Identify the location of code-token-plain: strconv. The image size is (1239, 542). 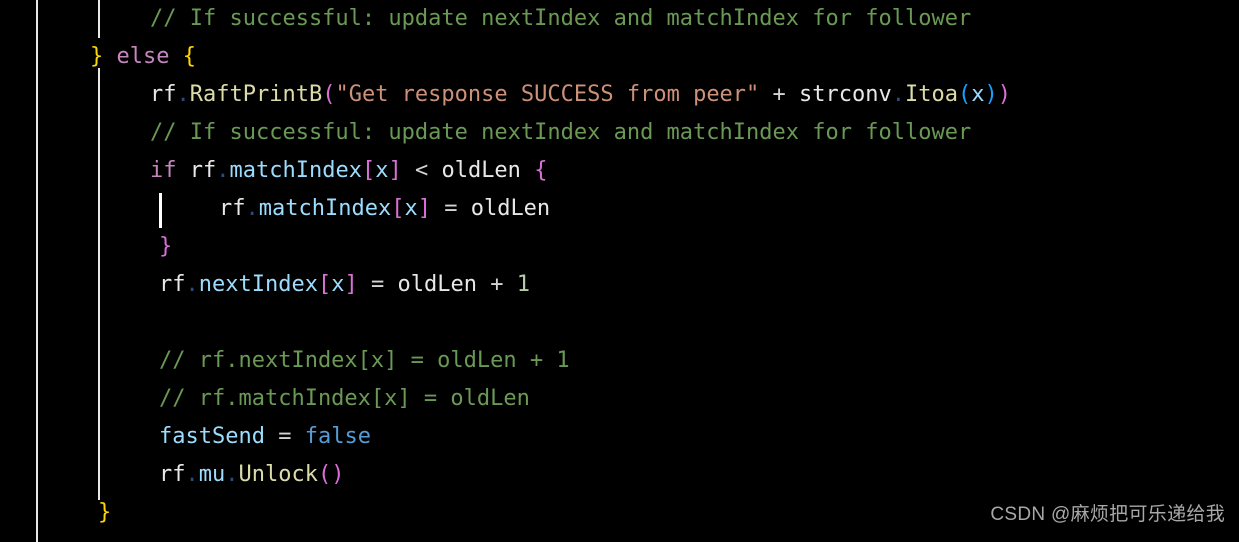
(845, 94).